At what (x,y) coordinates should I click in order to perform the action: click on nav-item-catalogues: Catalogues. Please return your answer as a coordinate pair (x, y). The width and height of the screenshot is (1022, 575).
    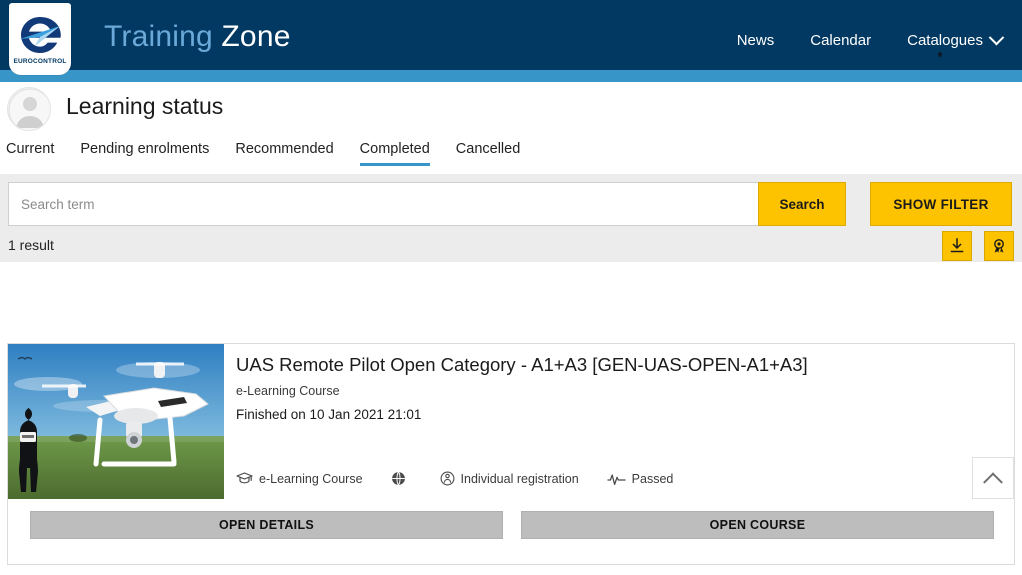
    Looking at the image, I should click on (956, 39).